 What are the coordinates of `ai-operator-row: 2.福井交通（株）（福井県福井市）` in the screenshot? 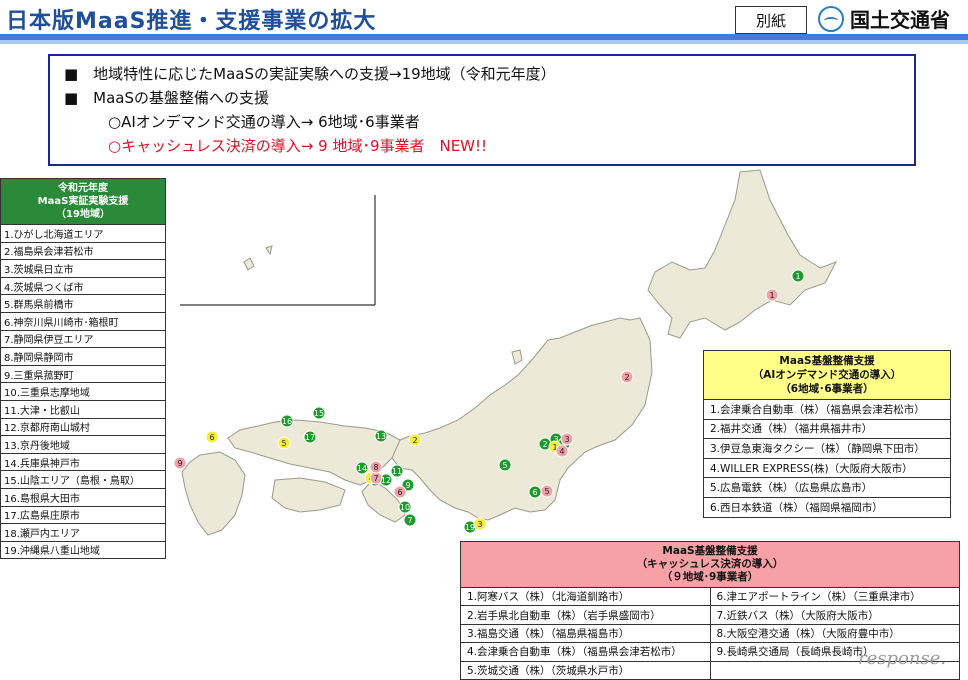 It's located at (827, 429).